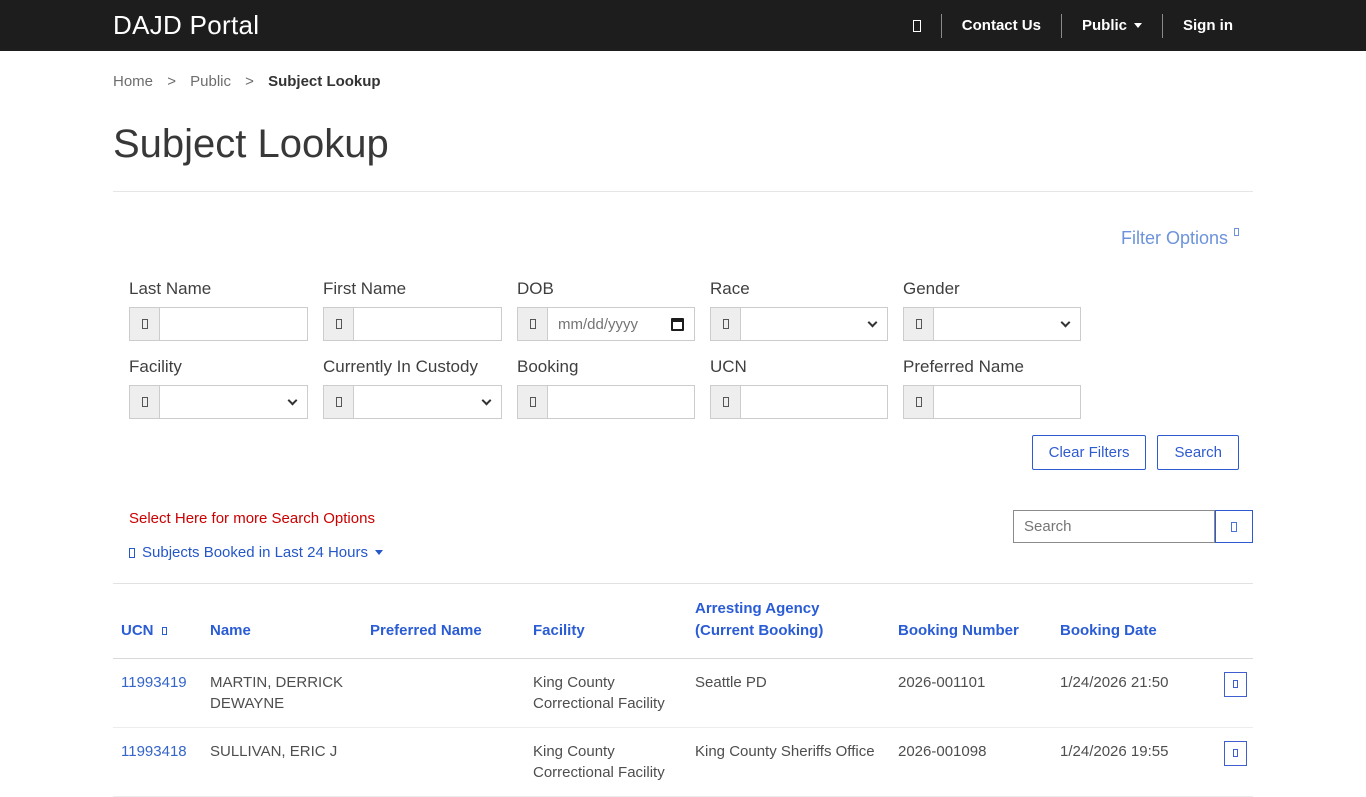 The height and width of the screenshot is (797, 1366). What do you see at coordinates (233, 402) in the screenshot?
I see `facility-select` at bounding box center [233, 402].